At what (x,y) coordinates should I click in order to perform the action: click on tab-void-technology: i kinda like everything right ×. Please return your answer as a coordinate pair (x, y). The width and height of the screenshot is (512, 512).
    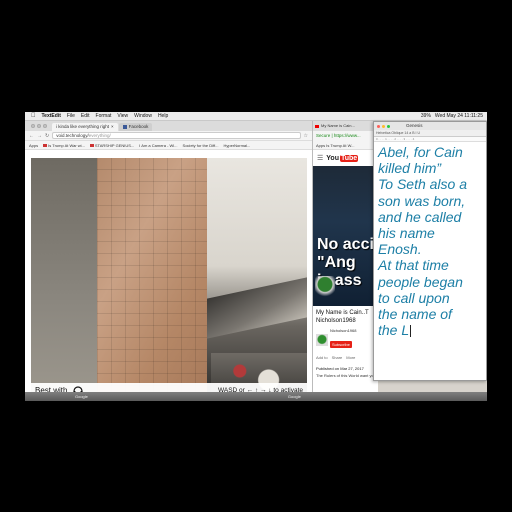
    Looking at the image, I should click on (85, 127).